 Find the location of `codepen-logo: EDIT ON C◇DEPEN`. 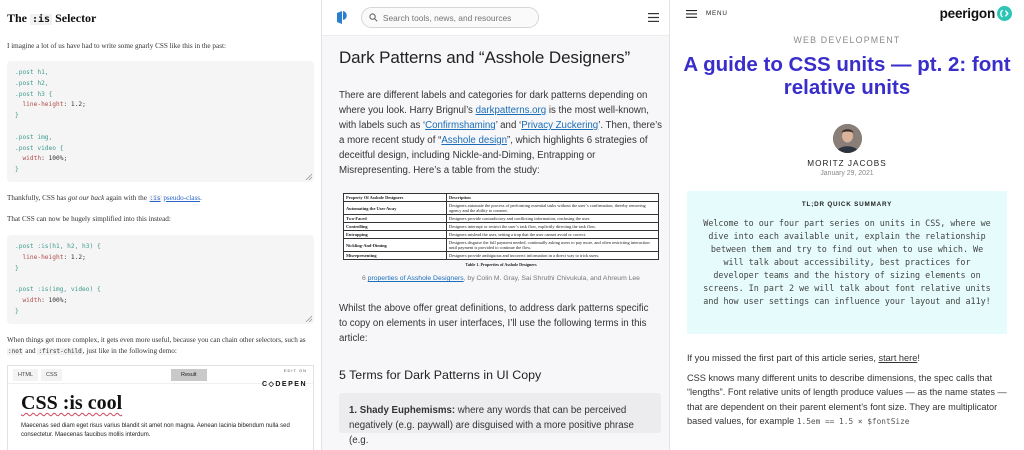

codepen-logo: EDIT ON C◇DEPEN is located at coordinates (284, 379).